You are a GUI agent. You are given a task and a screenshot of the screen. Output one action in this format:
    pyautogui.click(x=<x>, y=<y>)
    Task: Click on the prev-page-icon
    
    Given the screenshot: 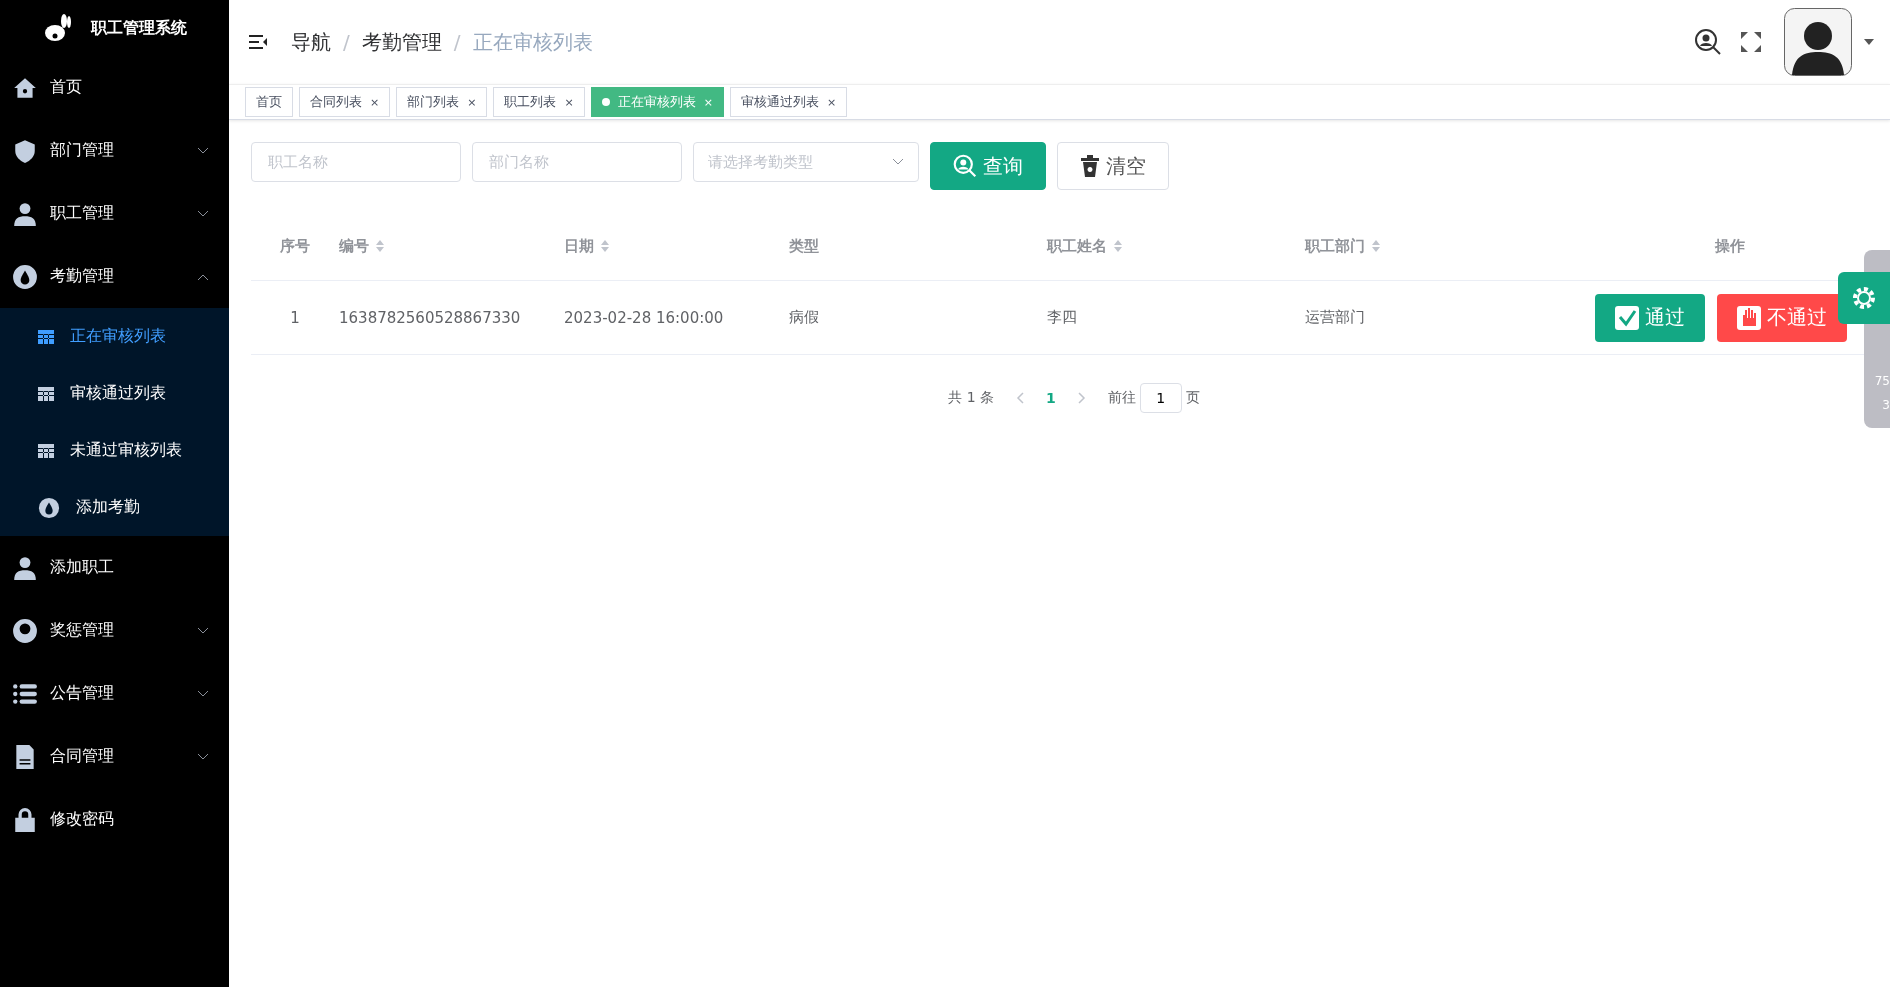 What is the action you would take?
    pyautogui.click(x=1020, y=398)
    